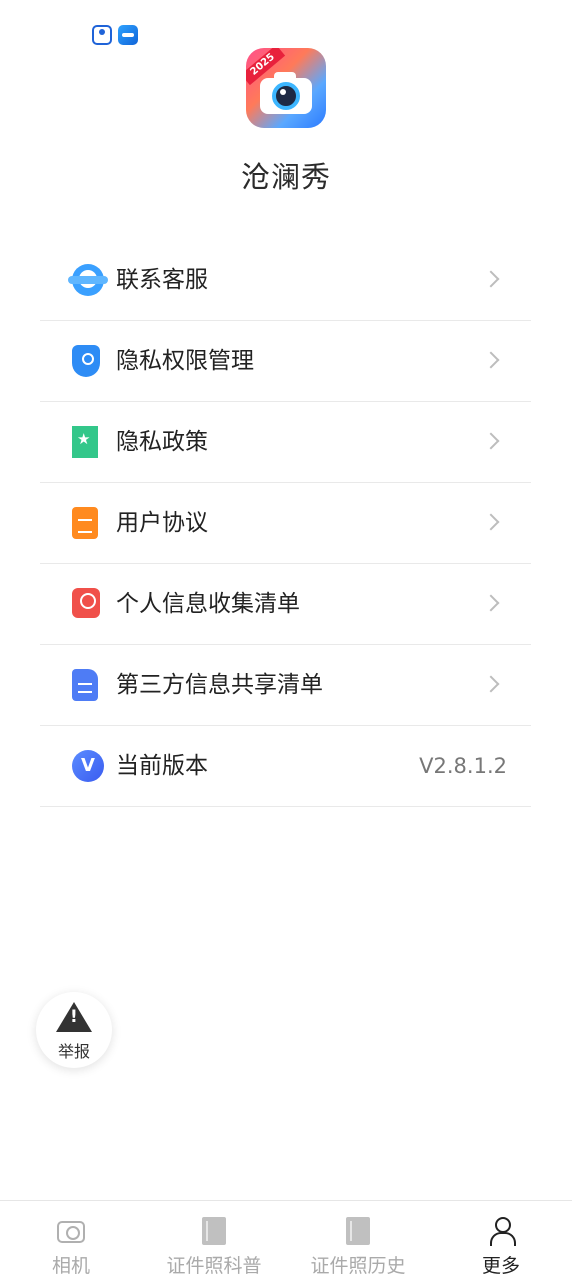  Describe the element at coordinates (102, 35) in the screenshot. I see `map-pin-app-icon` at that location.